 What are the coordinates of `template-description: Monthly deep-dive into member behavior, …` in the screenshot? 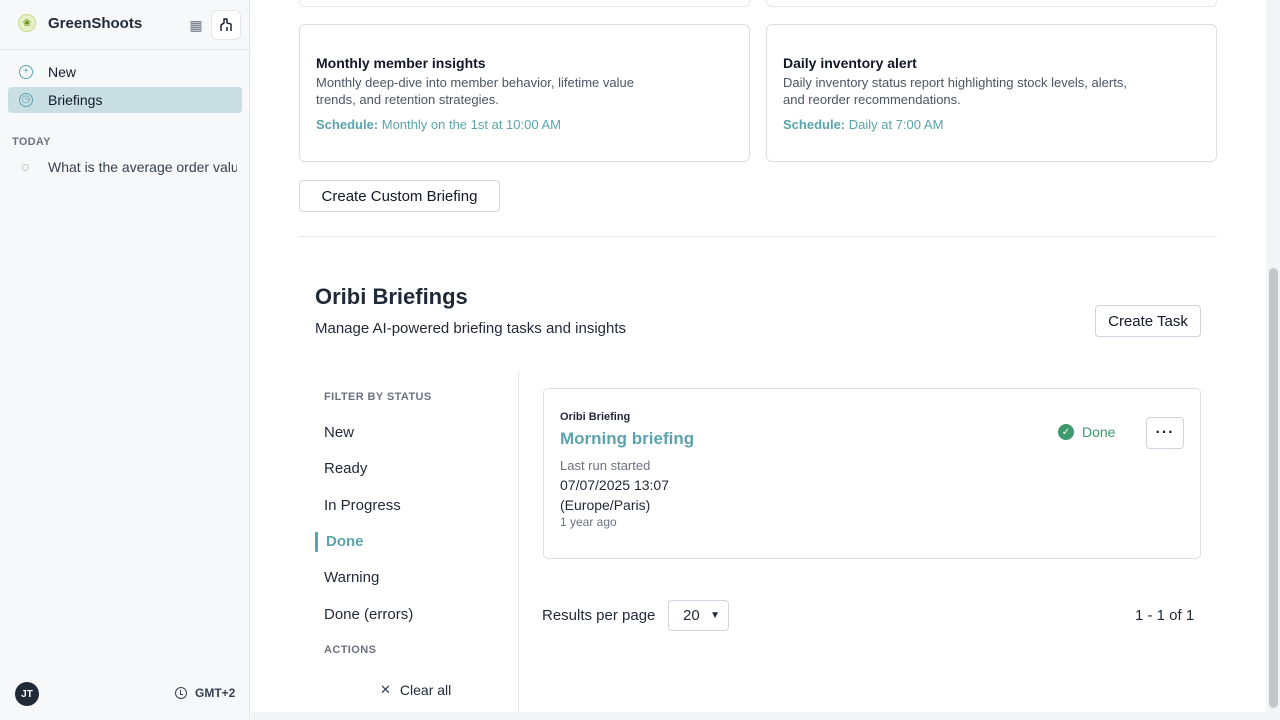 It's located at (475, 91).